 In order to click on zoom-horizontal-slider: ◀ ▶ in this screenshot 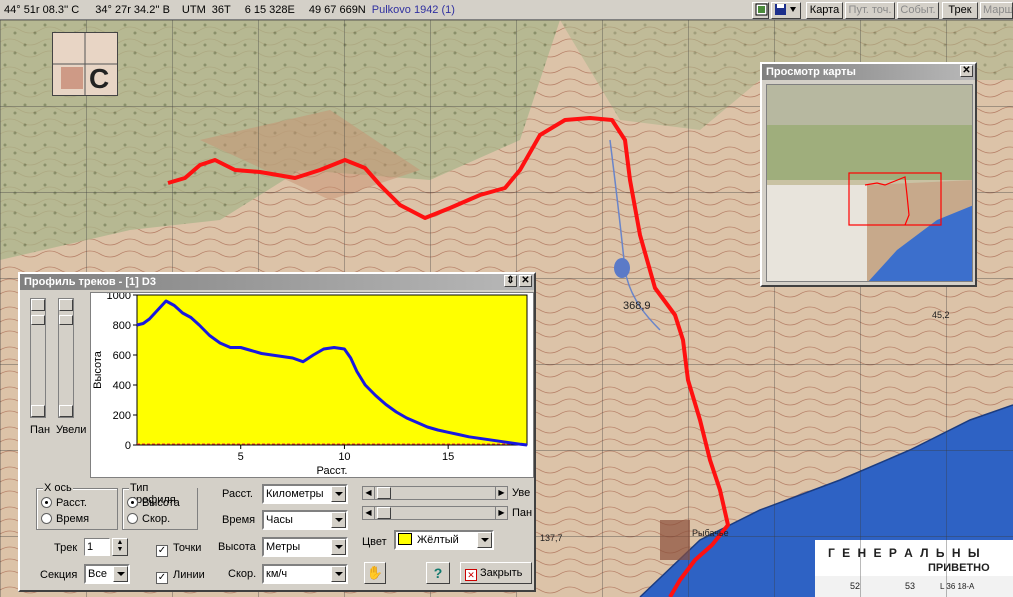, I will do `click(435, 493)`.